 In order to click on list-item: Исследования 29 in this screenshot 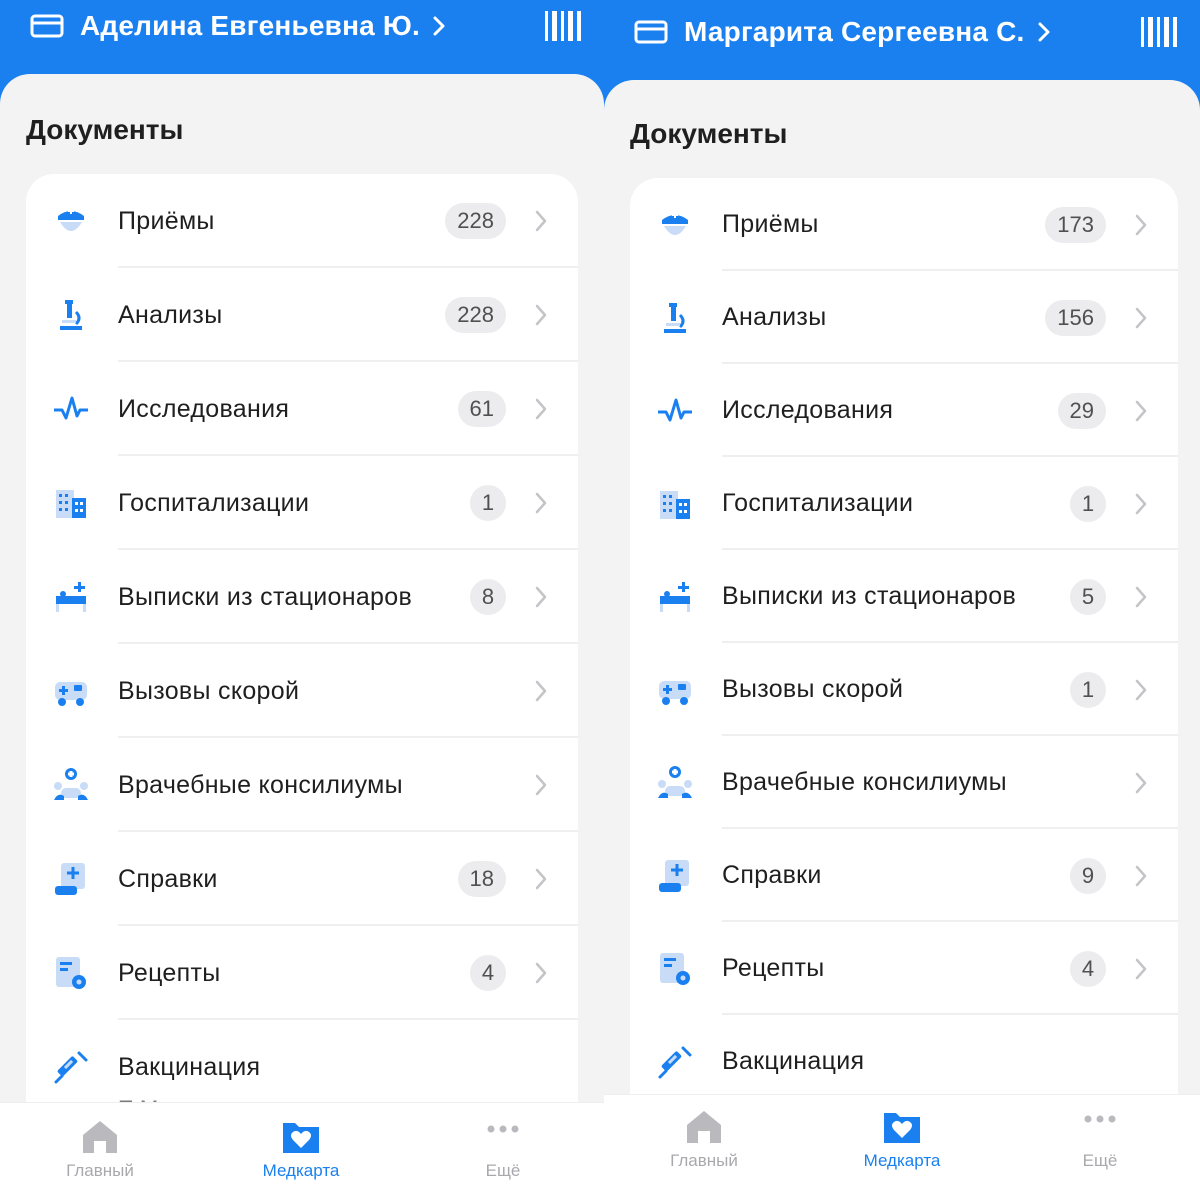, I will do `click(904, 410)`.